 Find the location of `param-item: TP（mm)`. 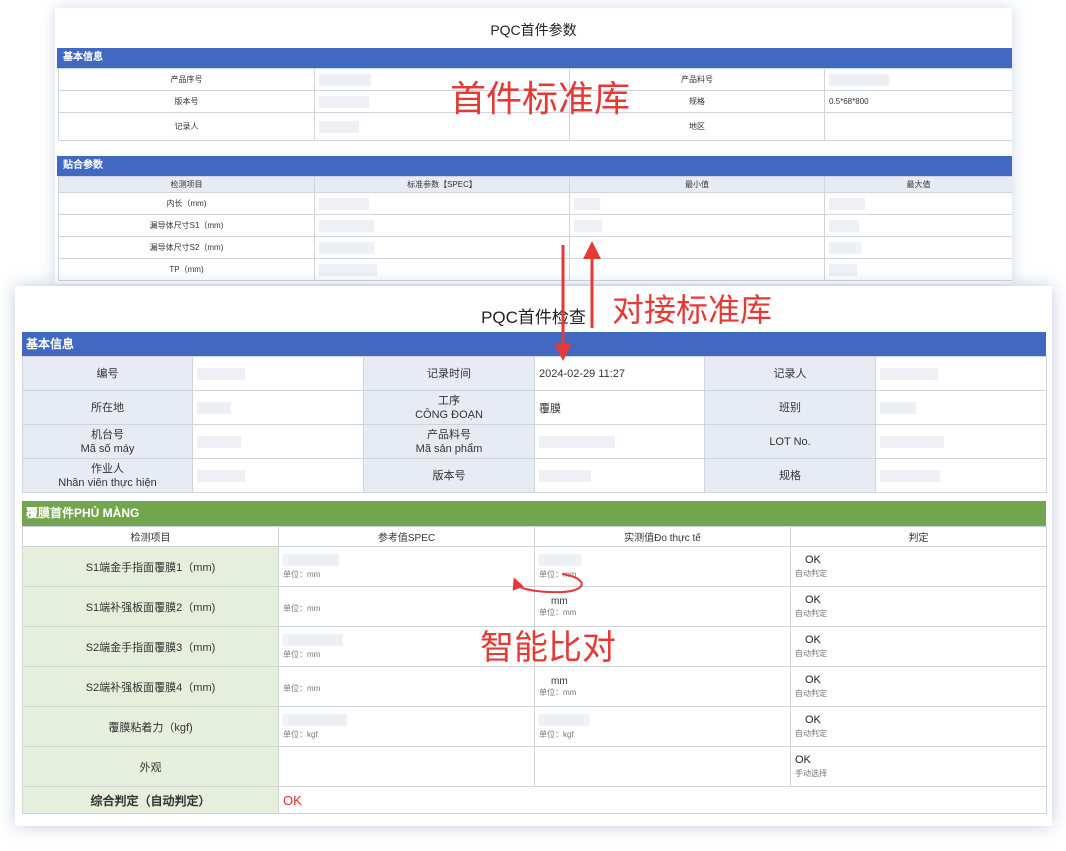

param-item: TP（mm) is located at coordinates (186, 269).